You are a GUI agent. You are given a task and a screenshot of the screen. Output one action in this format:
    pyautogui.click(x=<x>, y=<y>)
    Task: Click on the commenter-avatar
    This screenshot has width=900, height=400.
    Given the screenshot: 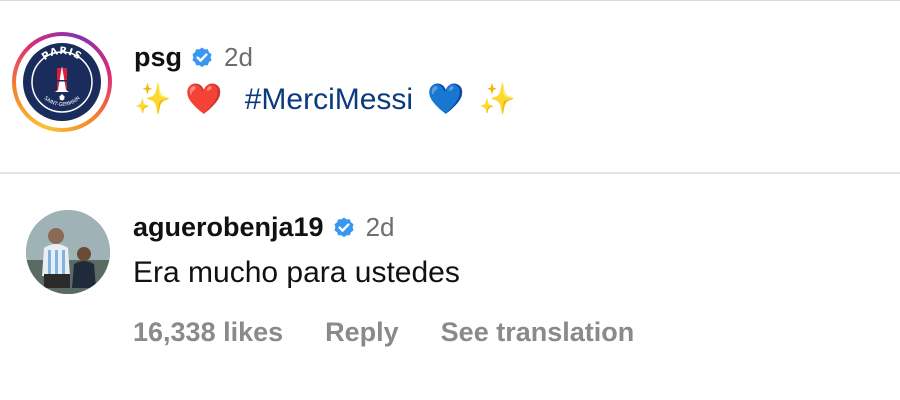 What is the action you would take?
    pyautogui.click(x=68, y=252)
    